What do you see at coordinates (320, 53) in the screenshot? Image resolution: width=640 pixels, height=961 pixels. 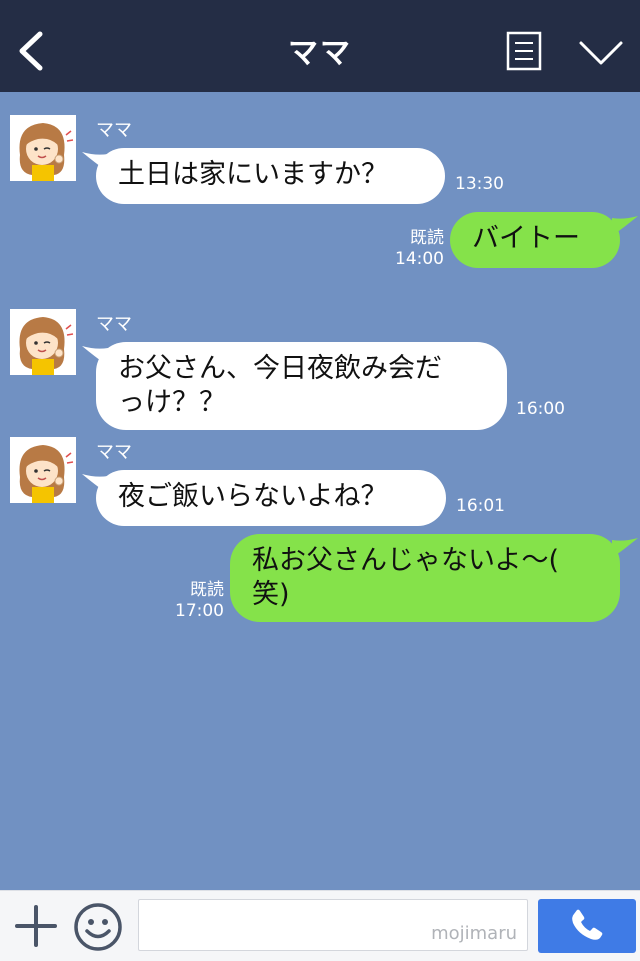 I see `chat-title: ママ` at bounding box center [320, 53].